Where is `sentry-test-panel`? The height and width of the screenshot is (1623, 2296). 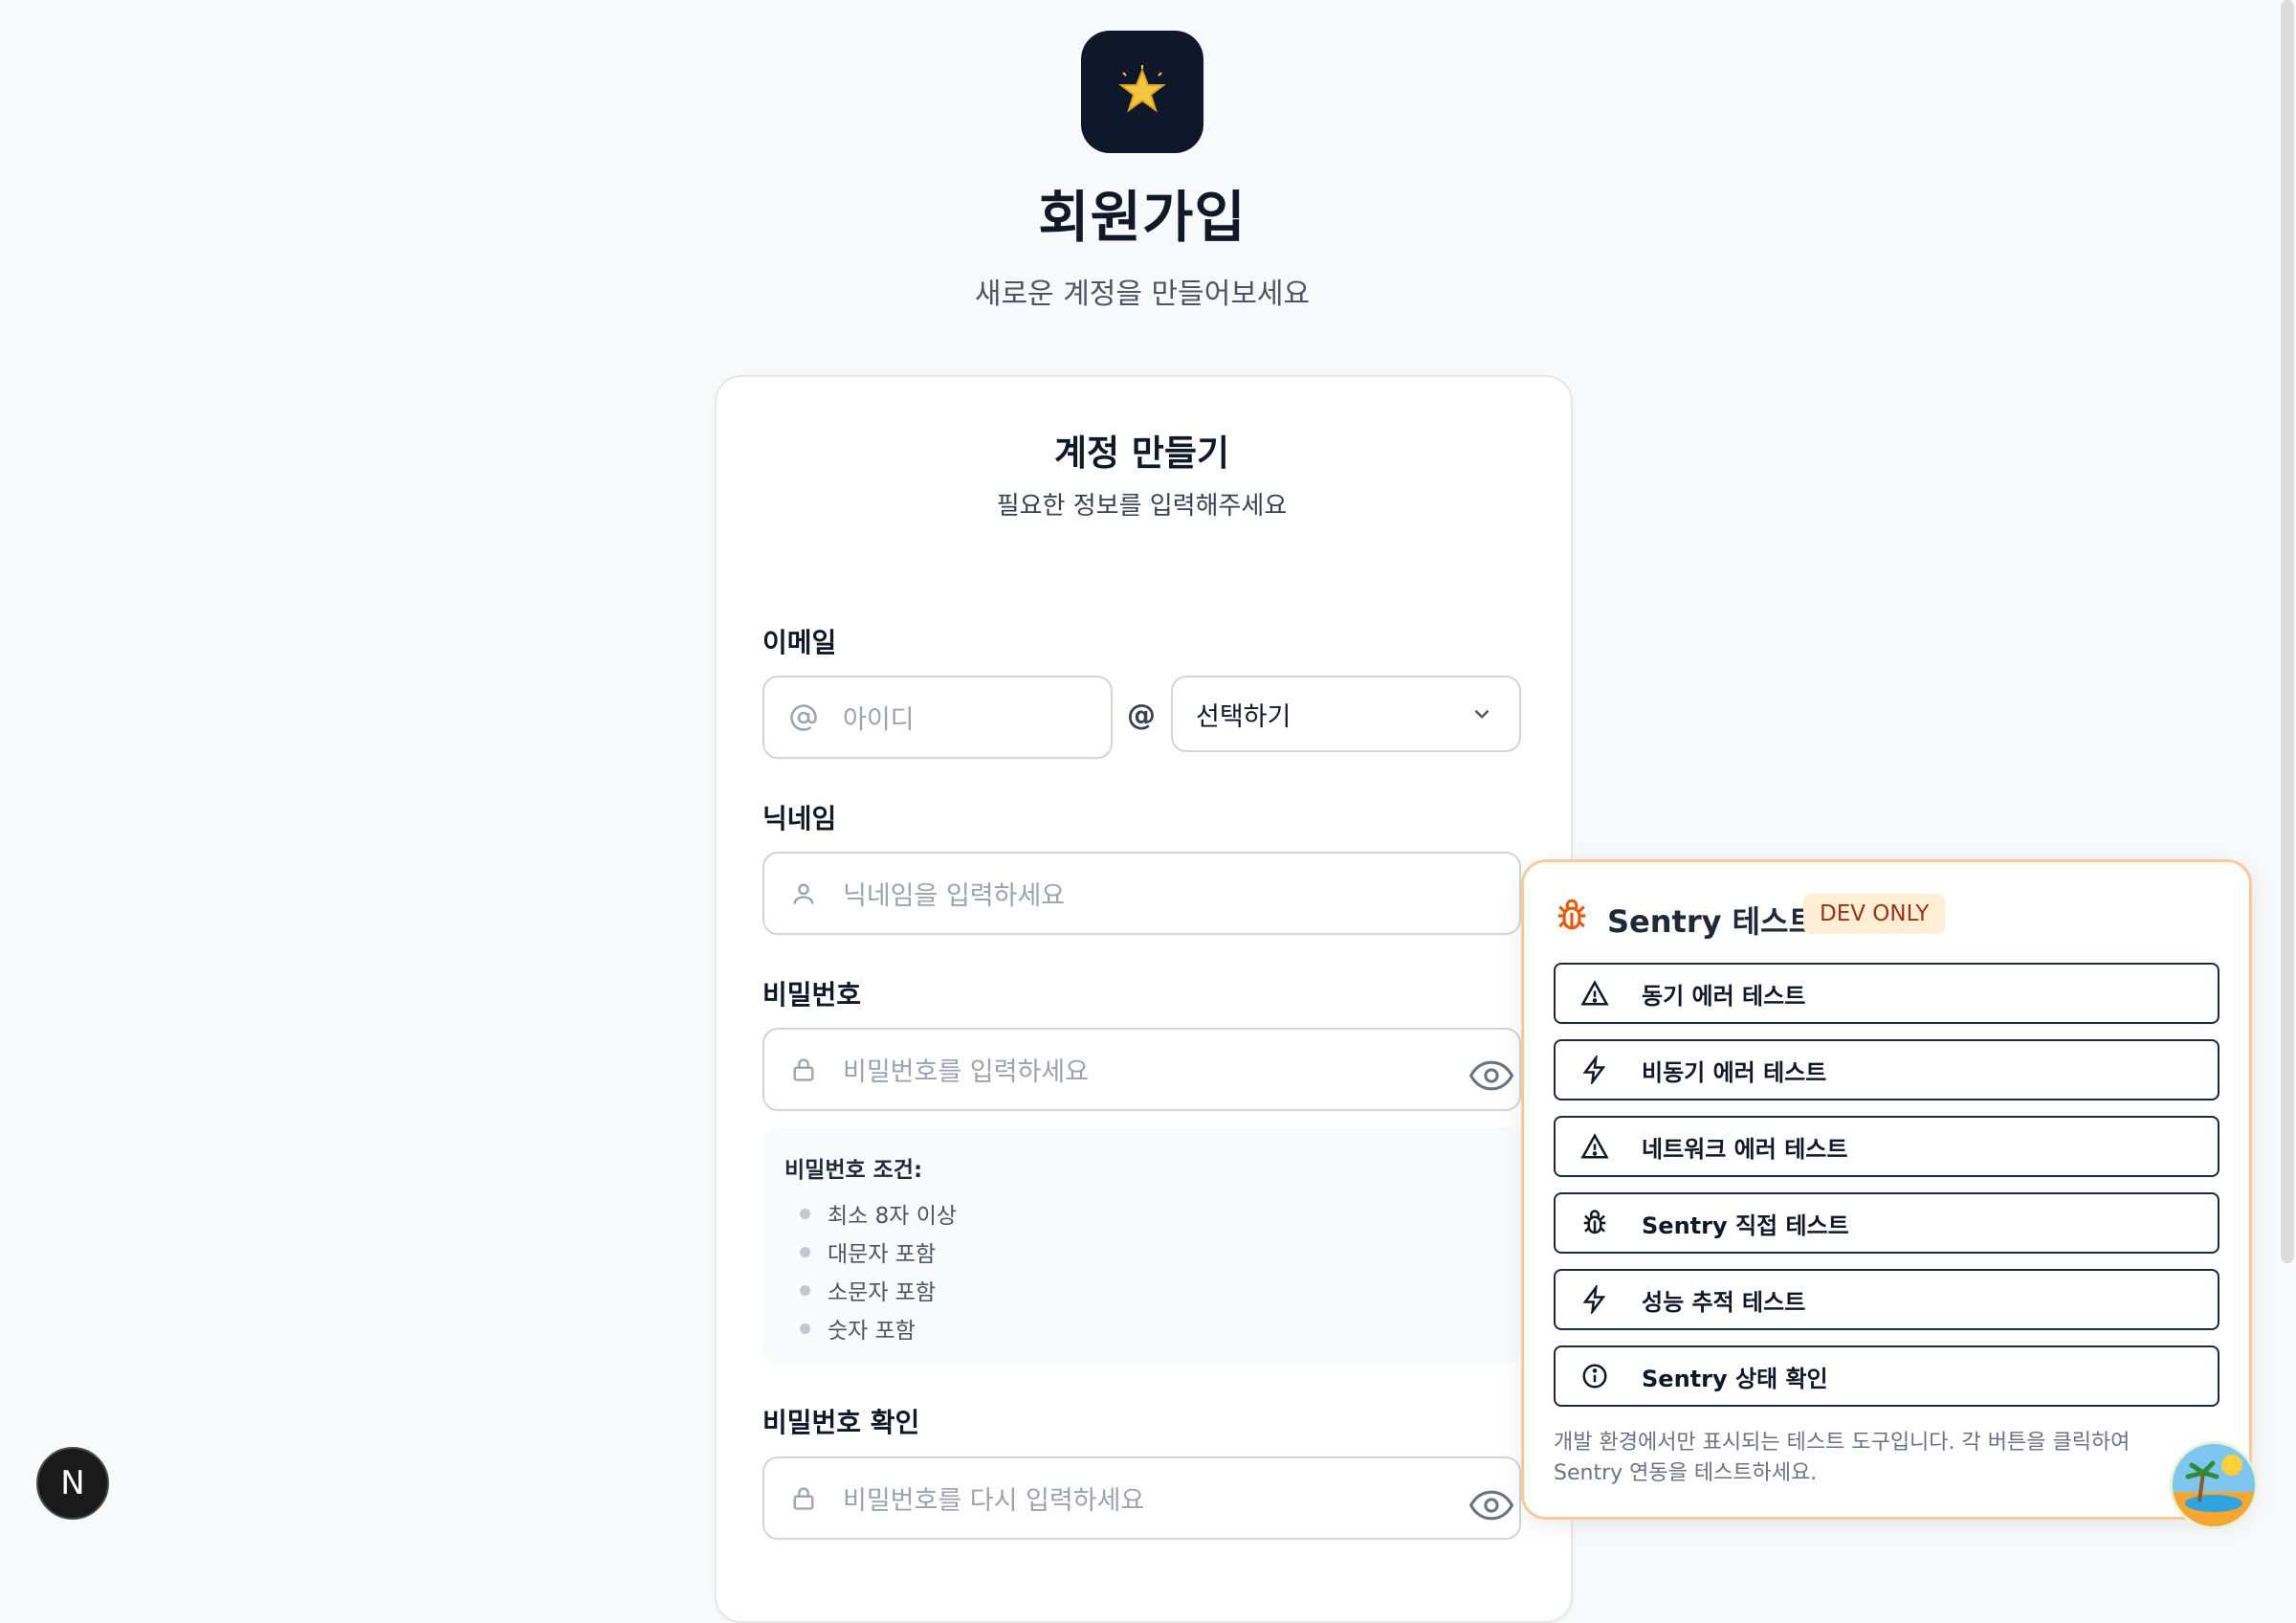
sentry-test-panel is located at coordinates (1886, 1189).